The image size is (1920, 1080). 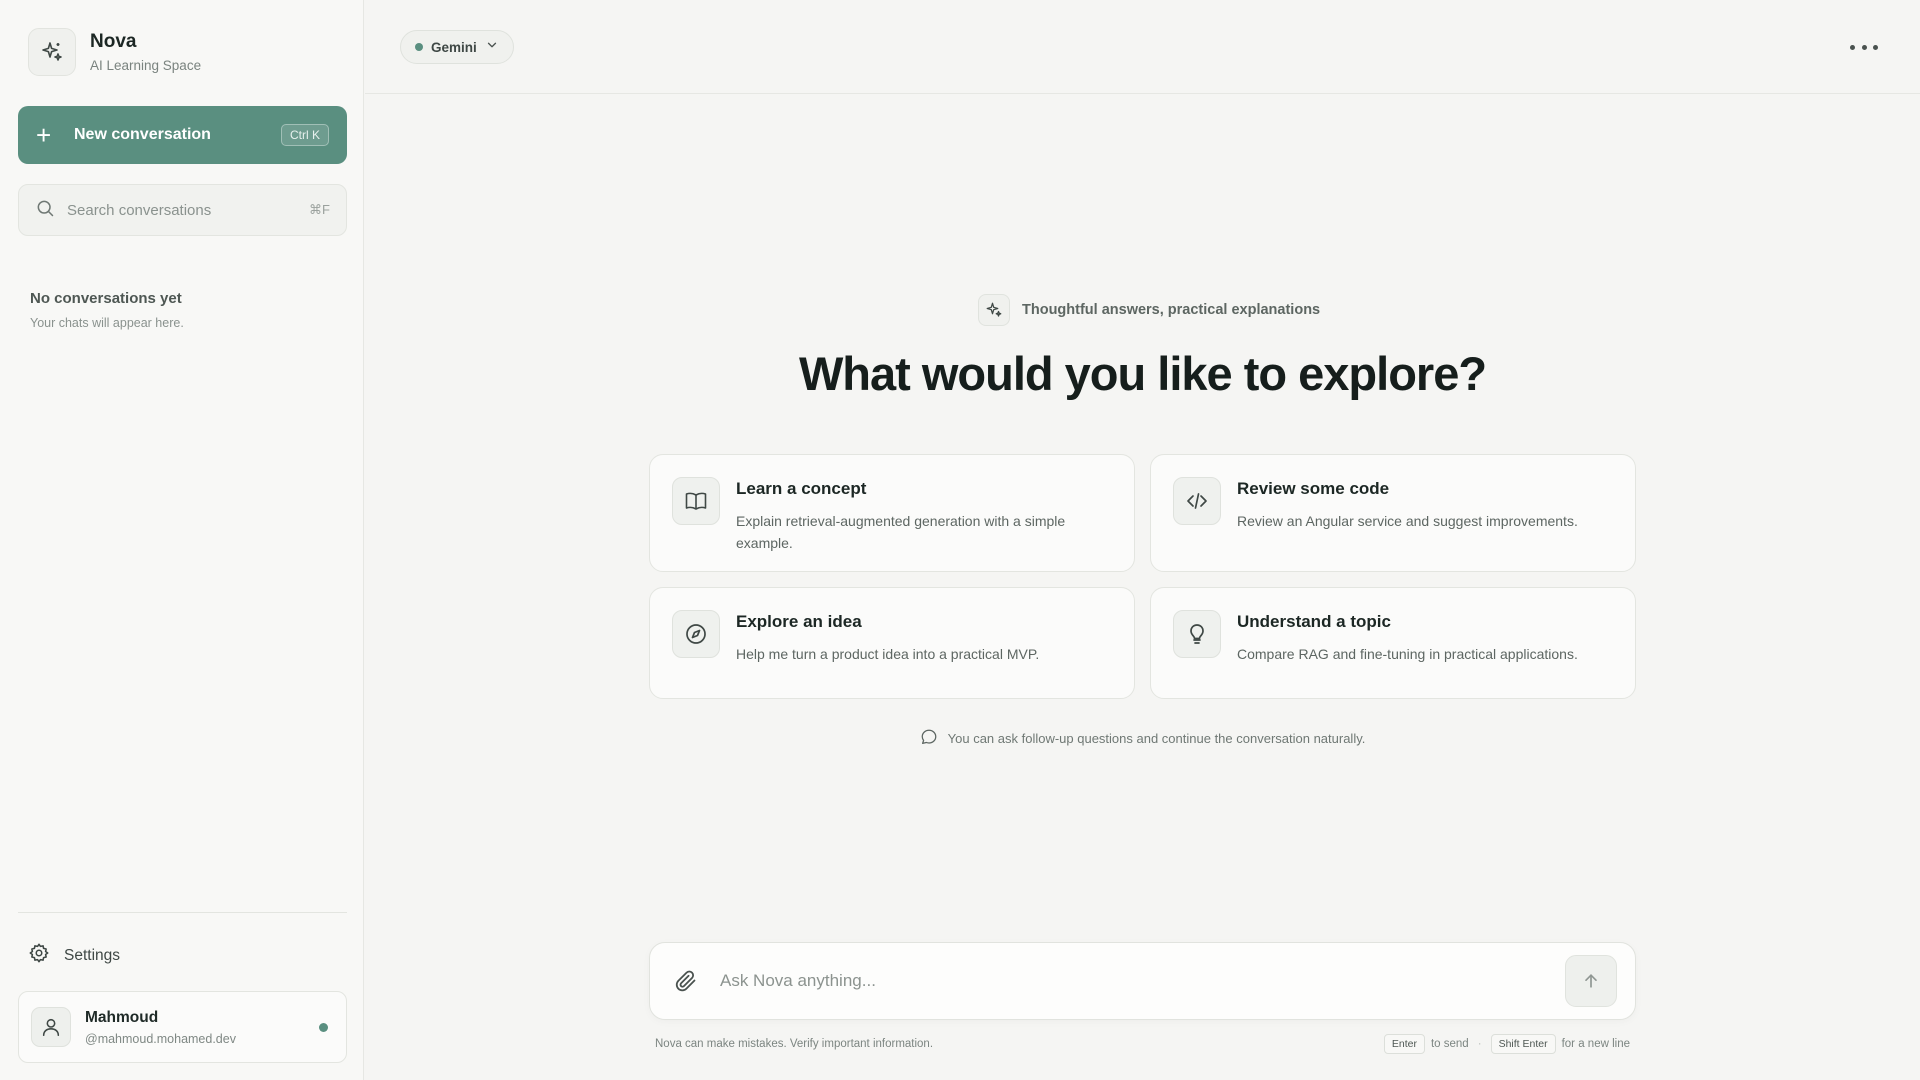 What do you see at coordinates (182, 912) in the screenshot?
I see `sidebar-divider` at bounding box center [182, 912].